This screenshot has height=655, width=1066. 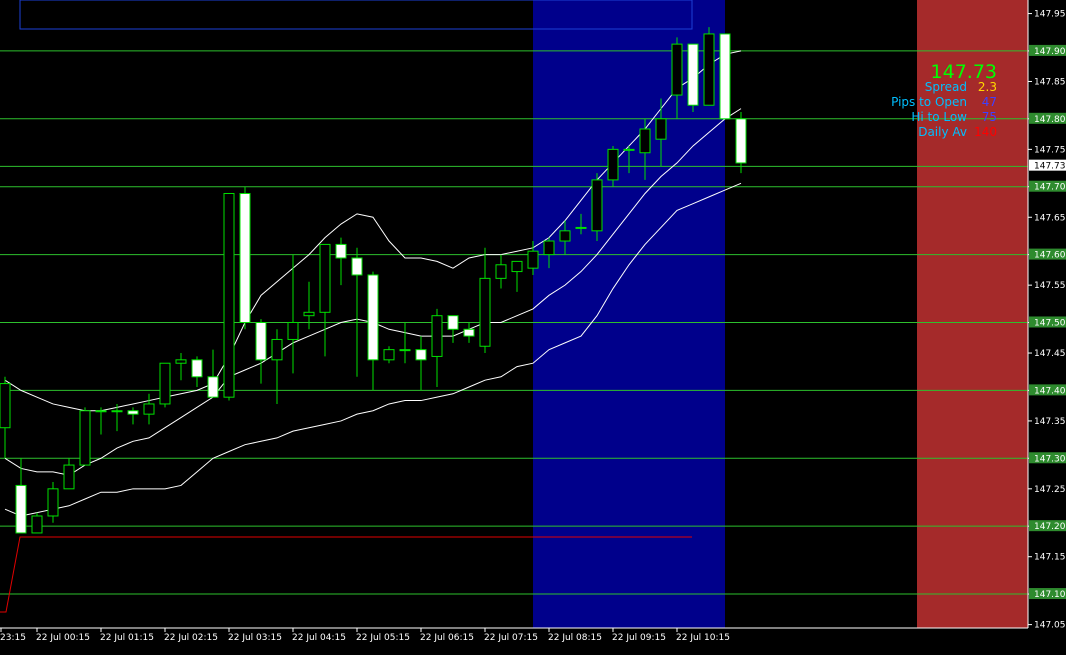 I want to click on level-label: 147.700, so click(x=1050, y=188).